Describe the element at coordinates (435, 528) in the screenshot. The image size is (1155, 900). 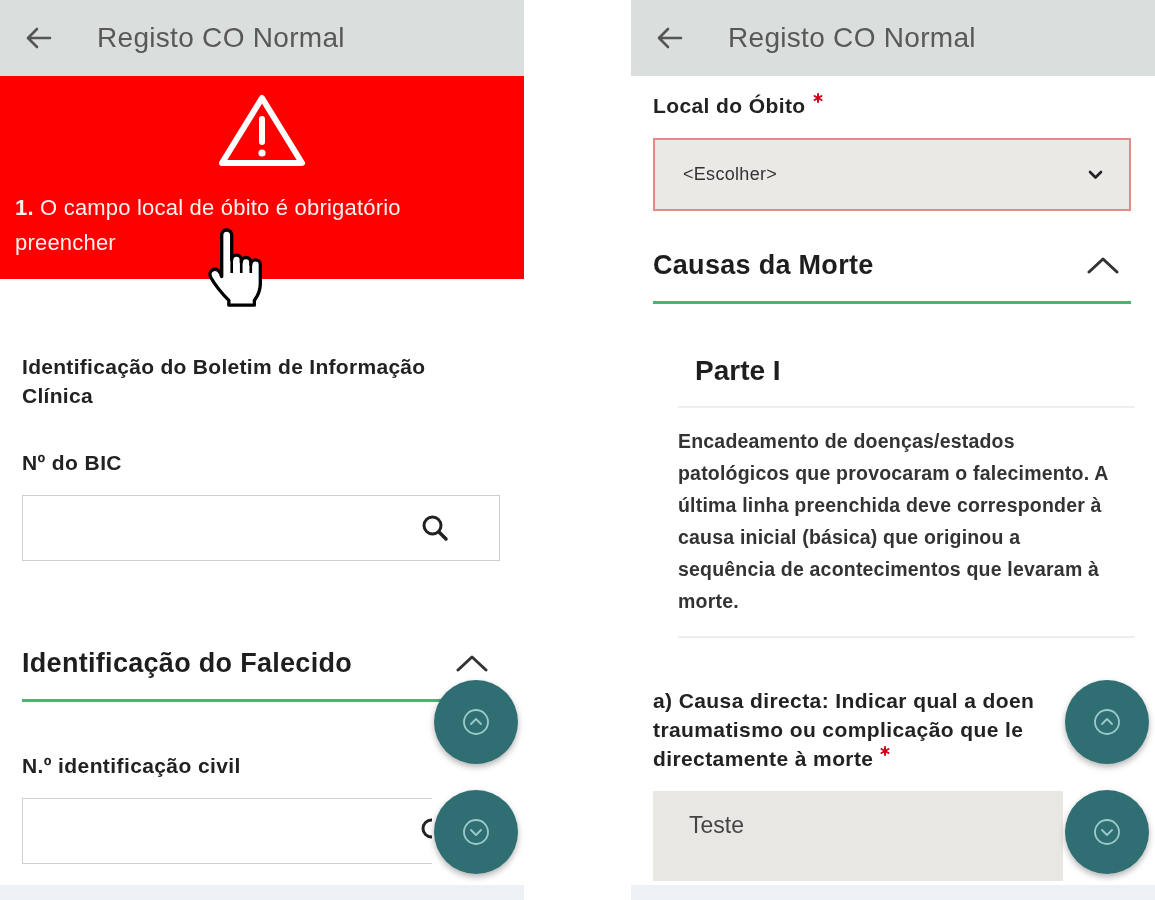
I see `search-icon` at that location.